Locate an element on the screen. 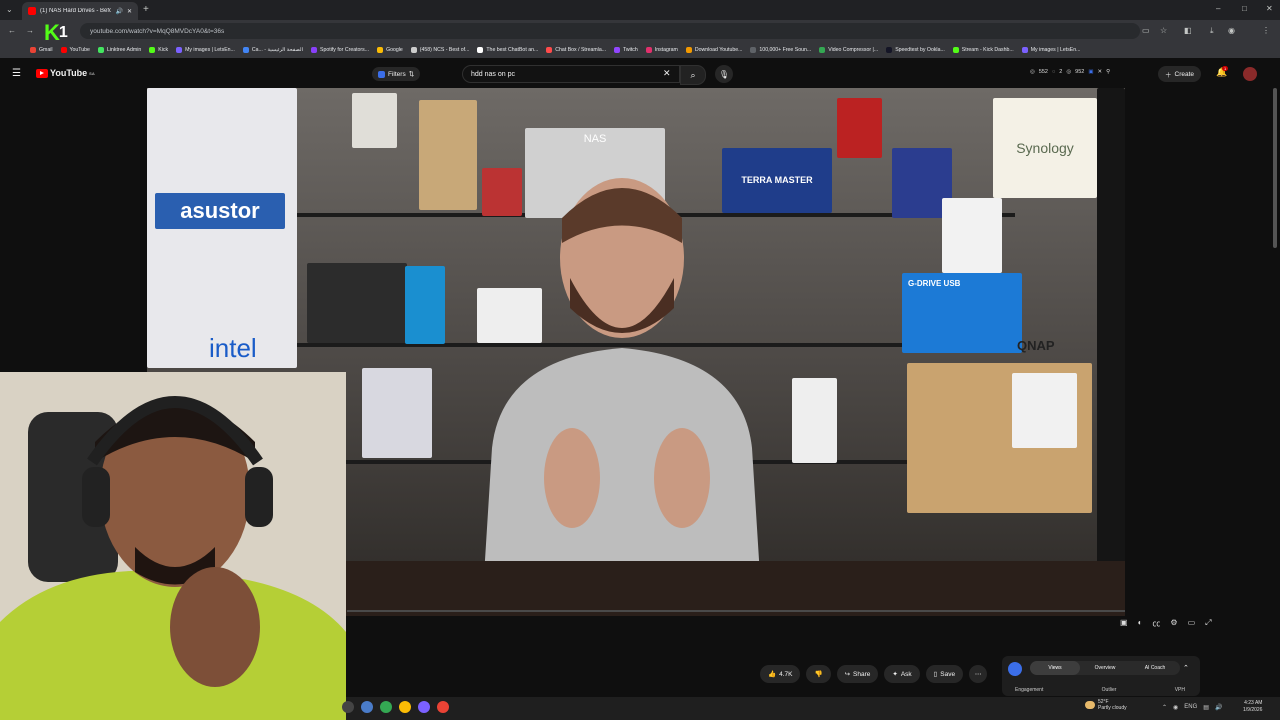 The image size is (1280, 720). tab-overview: Overview is located at coordinates (1105, 668).